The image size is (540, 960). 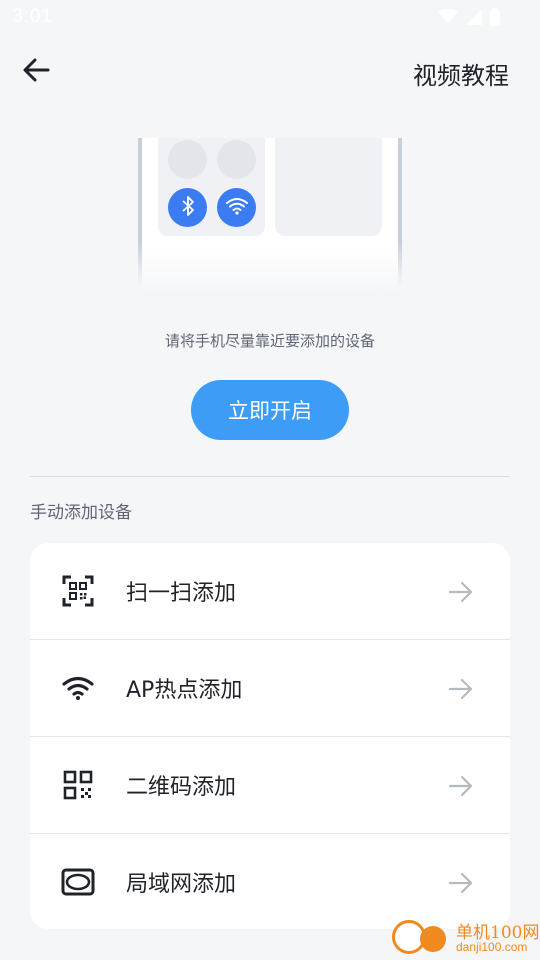 What do you see at coordinates (270, 476) in the screenshot?
I see `divider` at bounding box center [270, 476].